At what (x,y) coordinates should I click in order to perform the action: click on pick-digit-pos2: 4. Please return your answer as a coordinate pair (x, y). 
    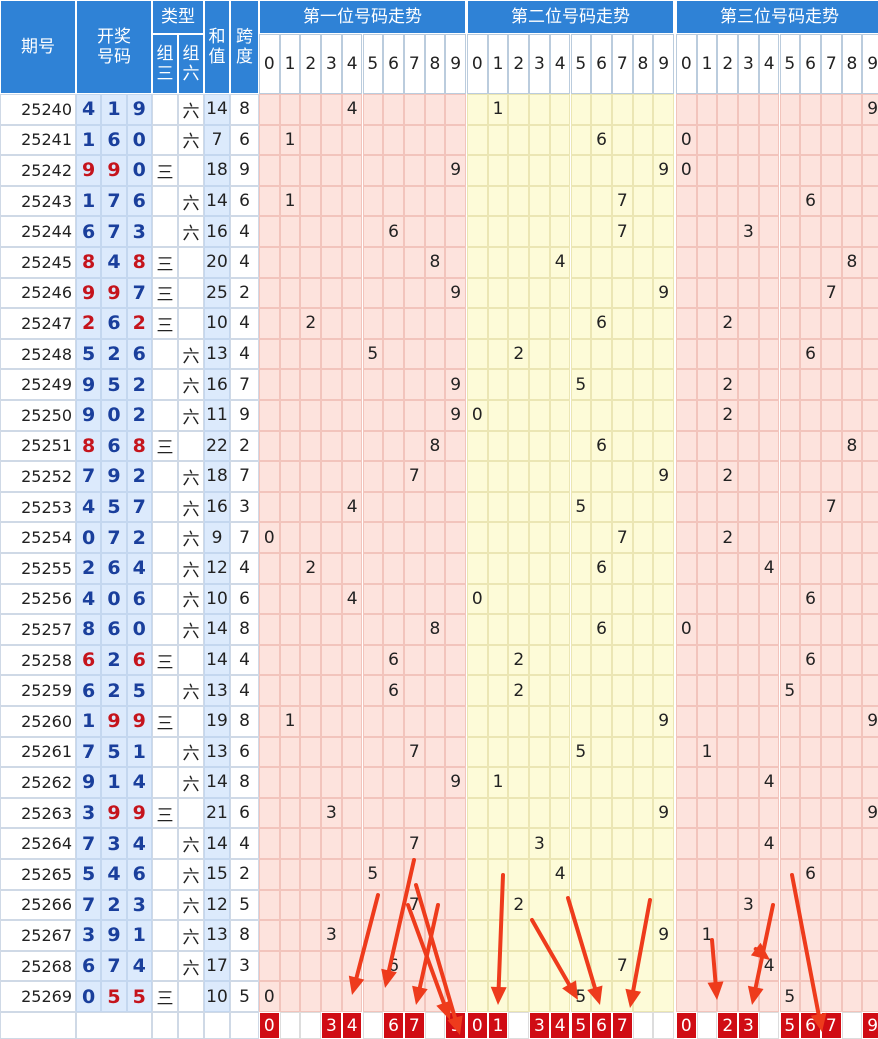
    Looking at the image, I should click on (560, 1025).